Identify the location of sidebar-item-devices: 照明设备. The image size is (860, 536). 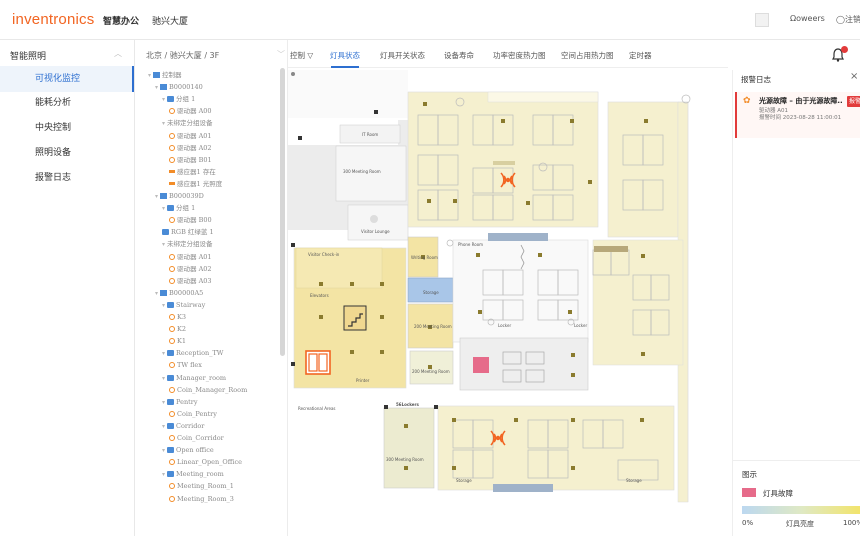
(67, 153).